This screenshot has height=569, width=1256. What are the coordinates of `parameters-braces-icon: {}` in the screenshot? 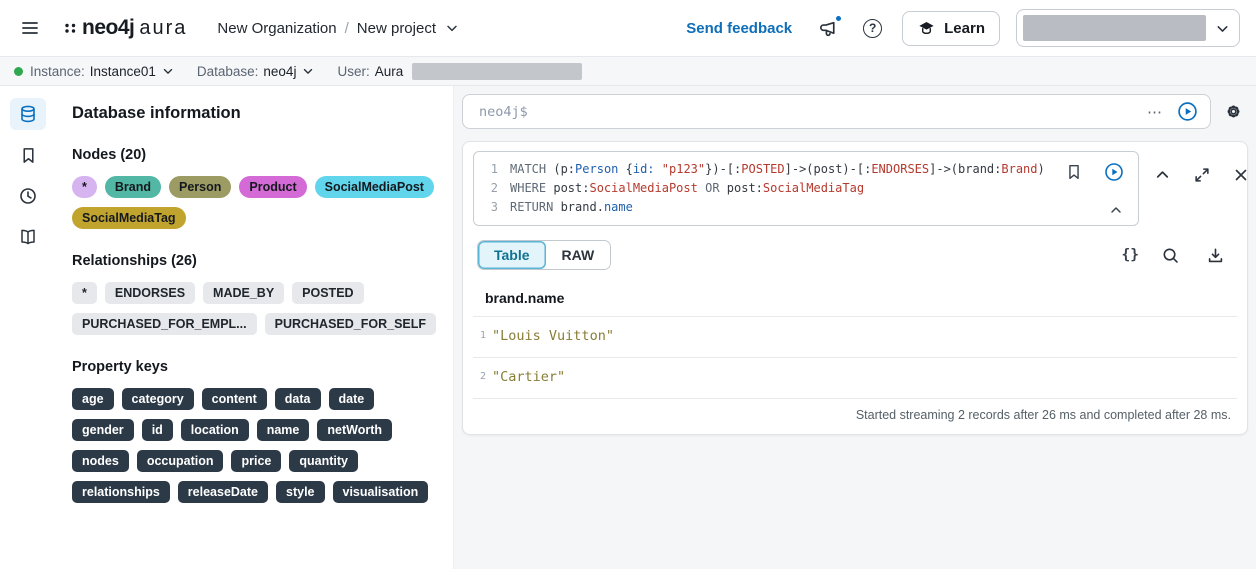 It's located at (1130, 255).